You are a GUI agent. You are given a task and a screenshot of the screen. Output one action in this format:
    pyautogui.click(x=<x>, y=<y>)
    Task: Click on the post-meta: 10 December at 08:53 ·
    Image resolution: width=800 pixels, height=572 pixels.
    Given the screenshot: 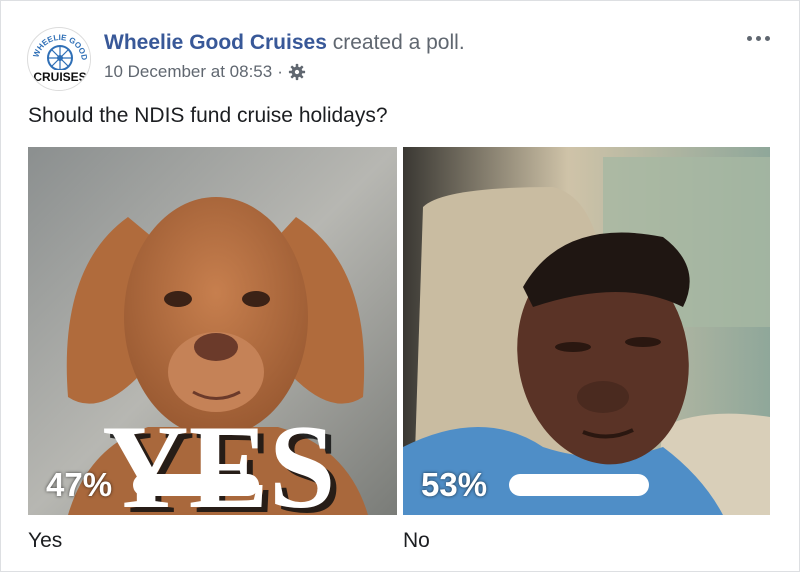 What is the action you would take?
    pyautogui.click(x=205, y=72)
    